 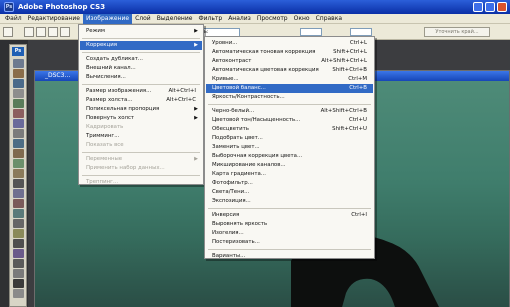 I want to click on menu-item-shortcut: Shift+Ctrl+L, so click(x=350, y=52).